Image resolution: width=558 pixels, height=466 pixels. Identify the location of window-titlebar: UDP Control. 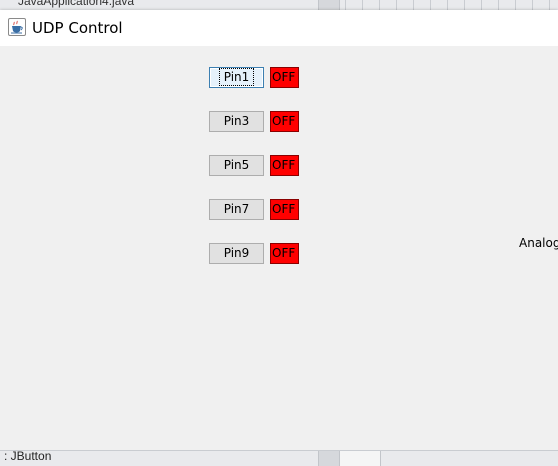
(279, 28).